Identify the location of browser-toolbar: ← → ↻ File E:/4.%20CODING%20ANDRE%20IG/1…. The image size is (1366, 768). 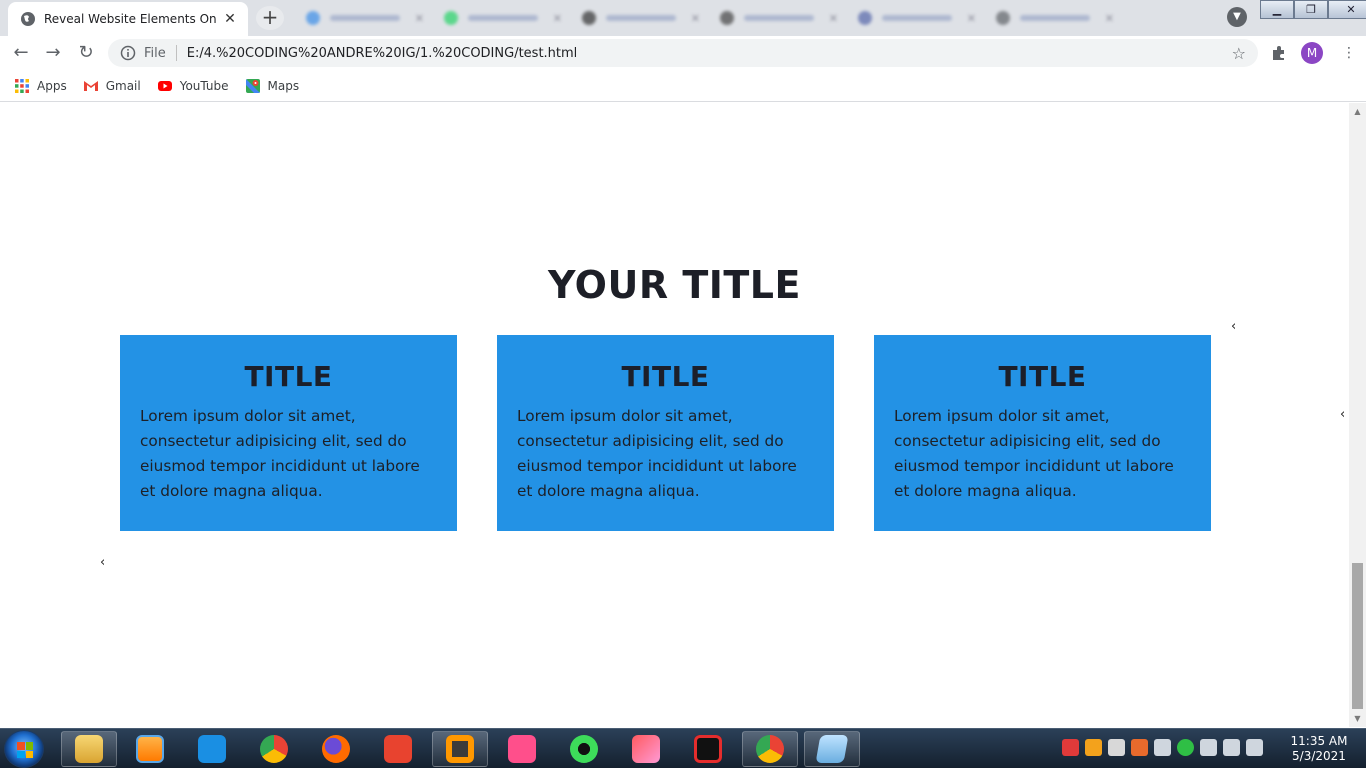
(683, 53).